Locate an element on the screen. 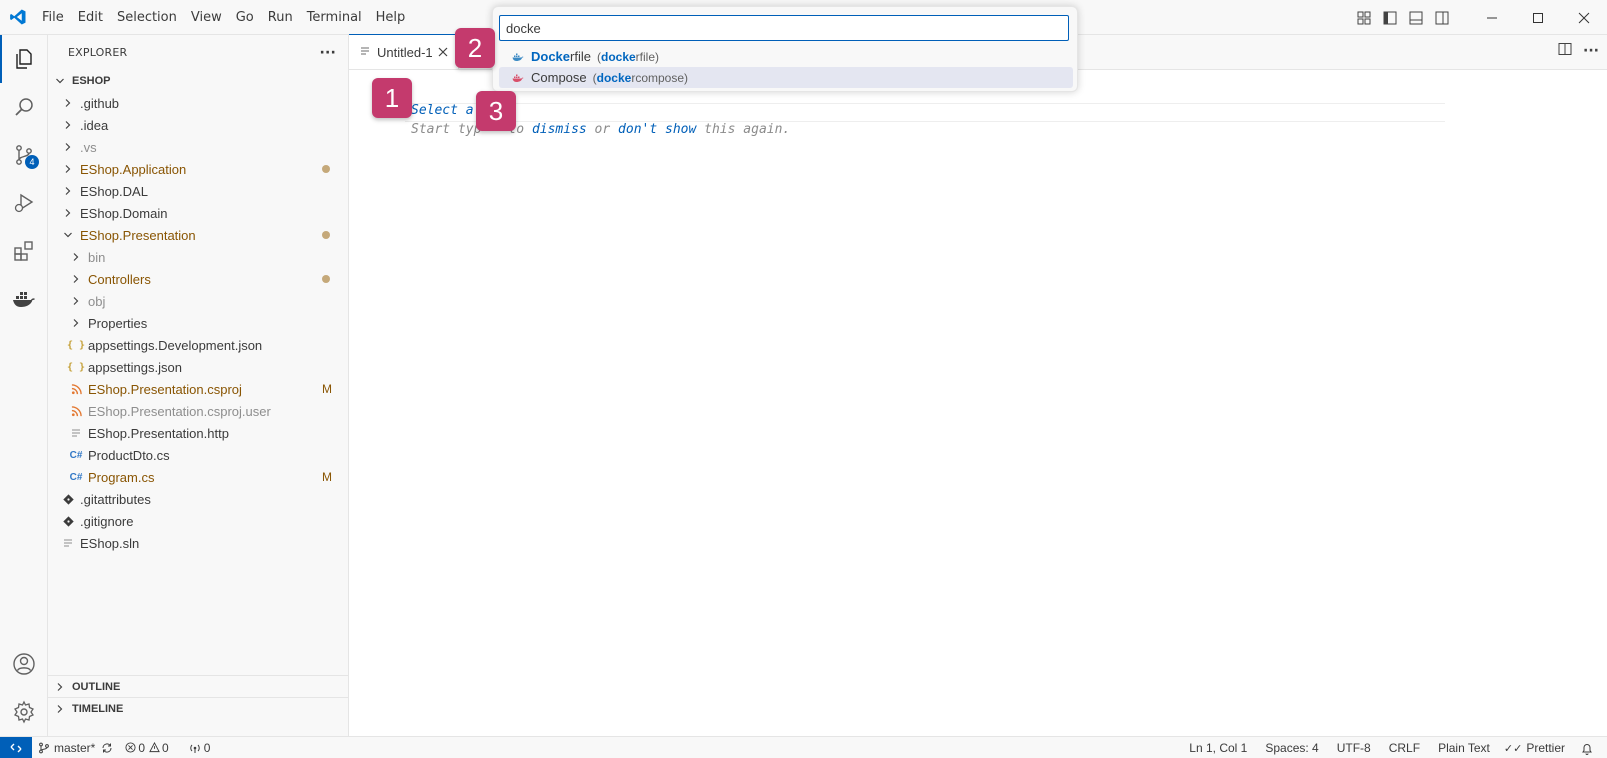 The image size is (1607, 758). chevron-right-icon is located at coordinates (68, 169).